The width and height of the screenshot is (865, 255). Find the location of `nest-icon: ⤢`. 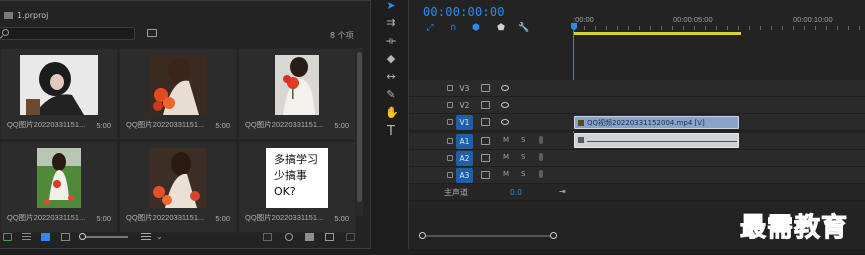

nest-icon: ⤢ is located at coordinates (430, 28).